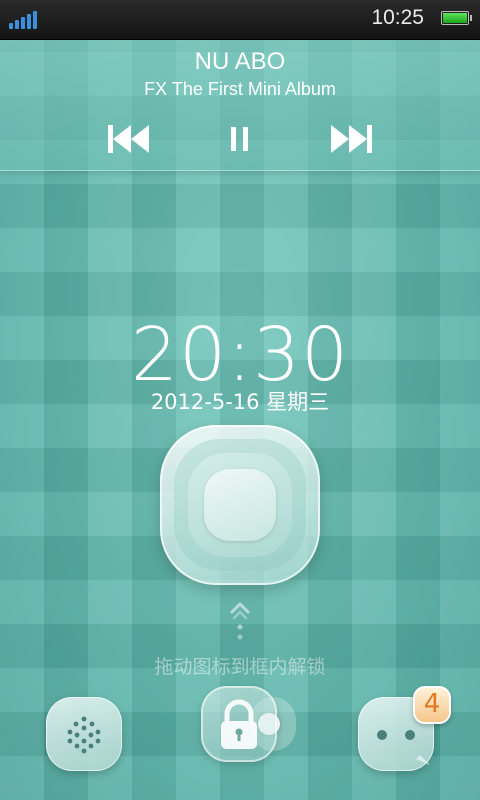  I want to click on phone-shortcut-button, so click(84, 734).